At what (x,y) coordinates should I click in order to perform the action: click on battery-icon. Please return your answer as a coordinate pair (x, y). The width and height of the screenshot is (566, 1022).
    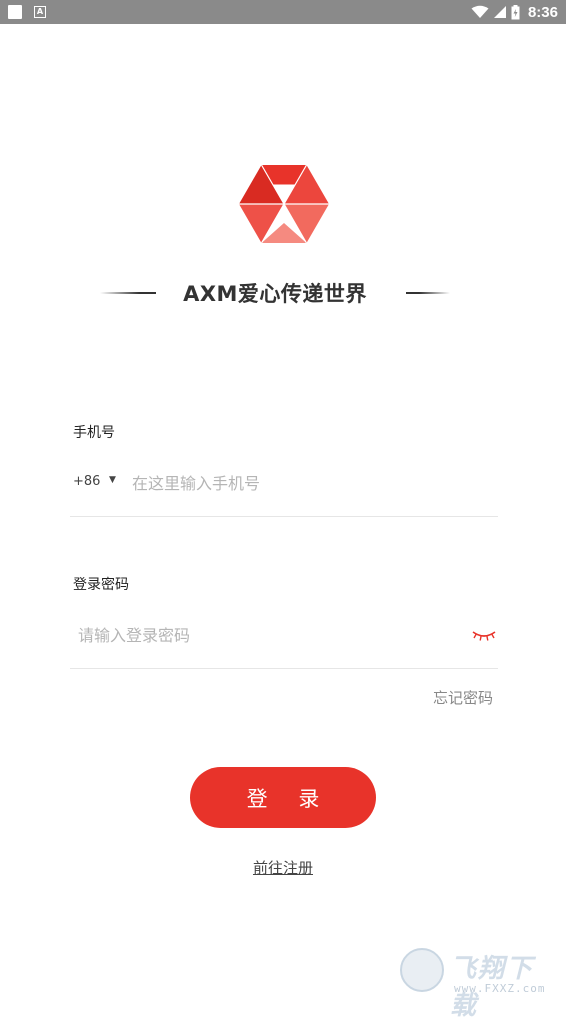
    Looking at the image, I should click on (515, 11).